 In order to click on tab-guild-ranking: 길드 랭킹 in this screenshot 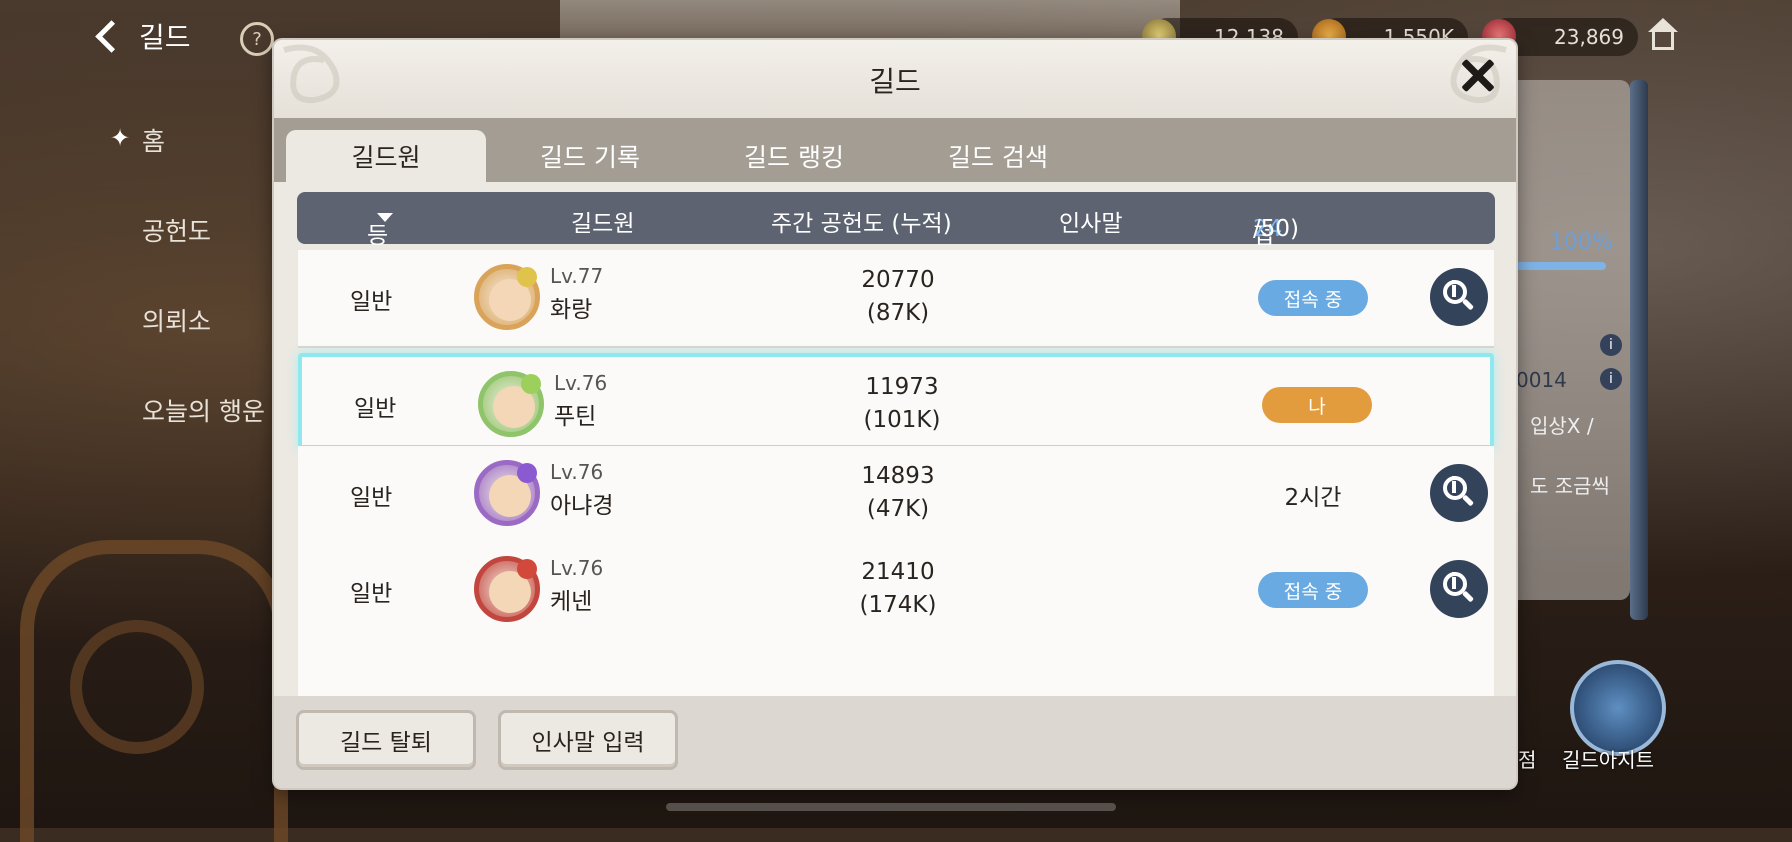, I will do `click(794, 156)`.